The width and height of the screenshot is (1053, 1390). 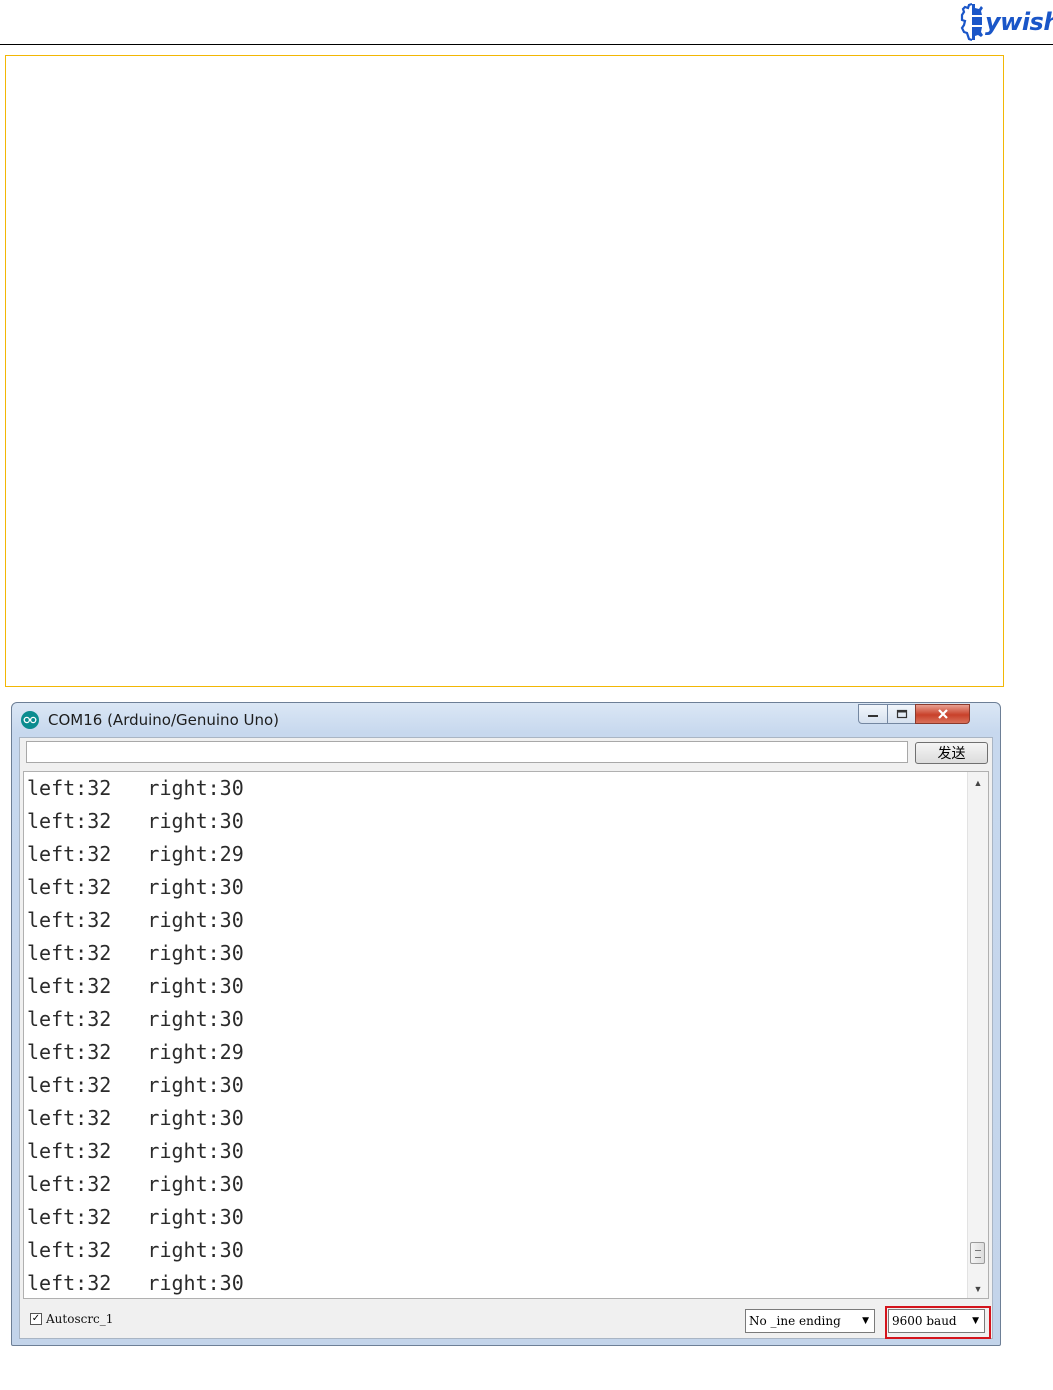 I want to click on logo-text: ywish, so click(x=1019, y=22).